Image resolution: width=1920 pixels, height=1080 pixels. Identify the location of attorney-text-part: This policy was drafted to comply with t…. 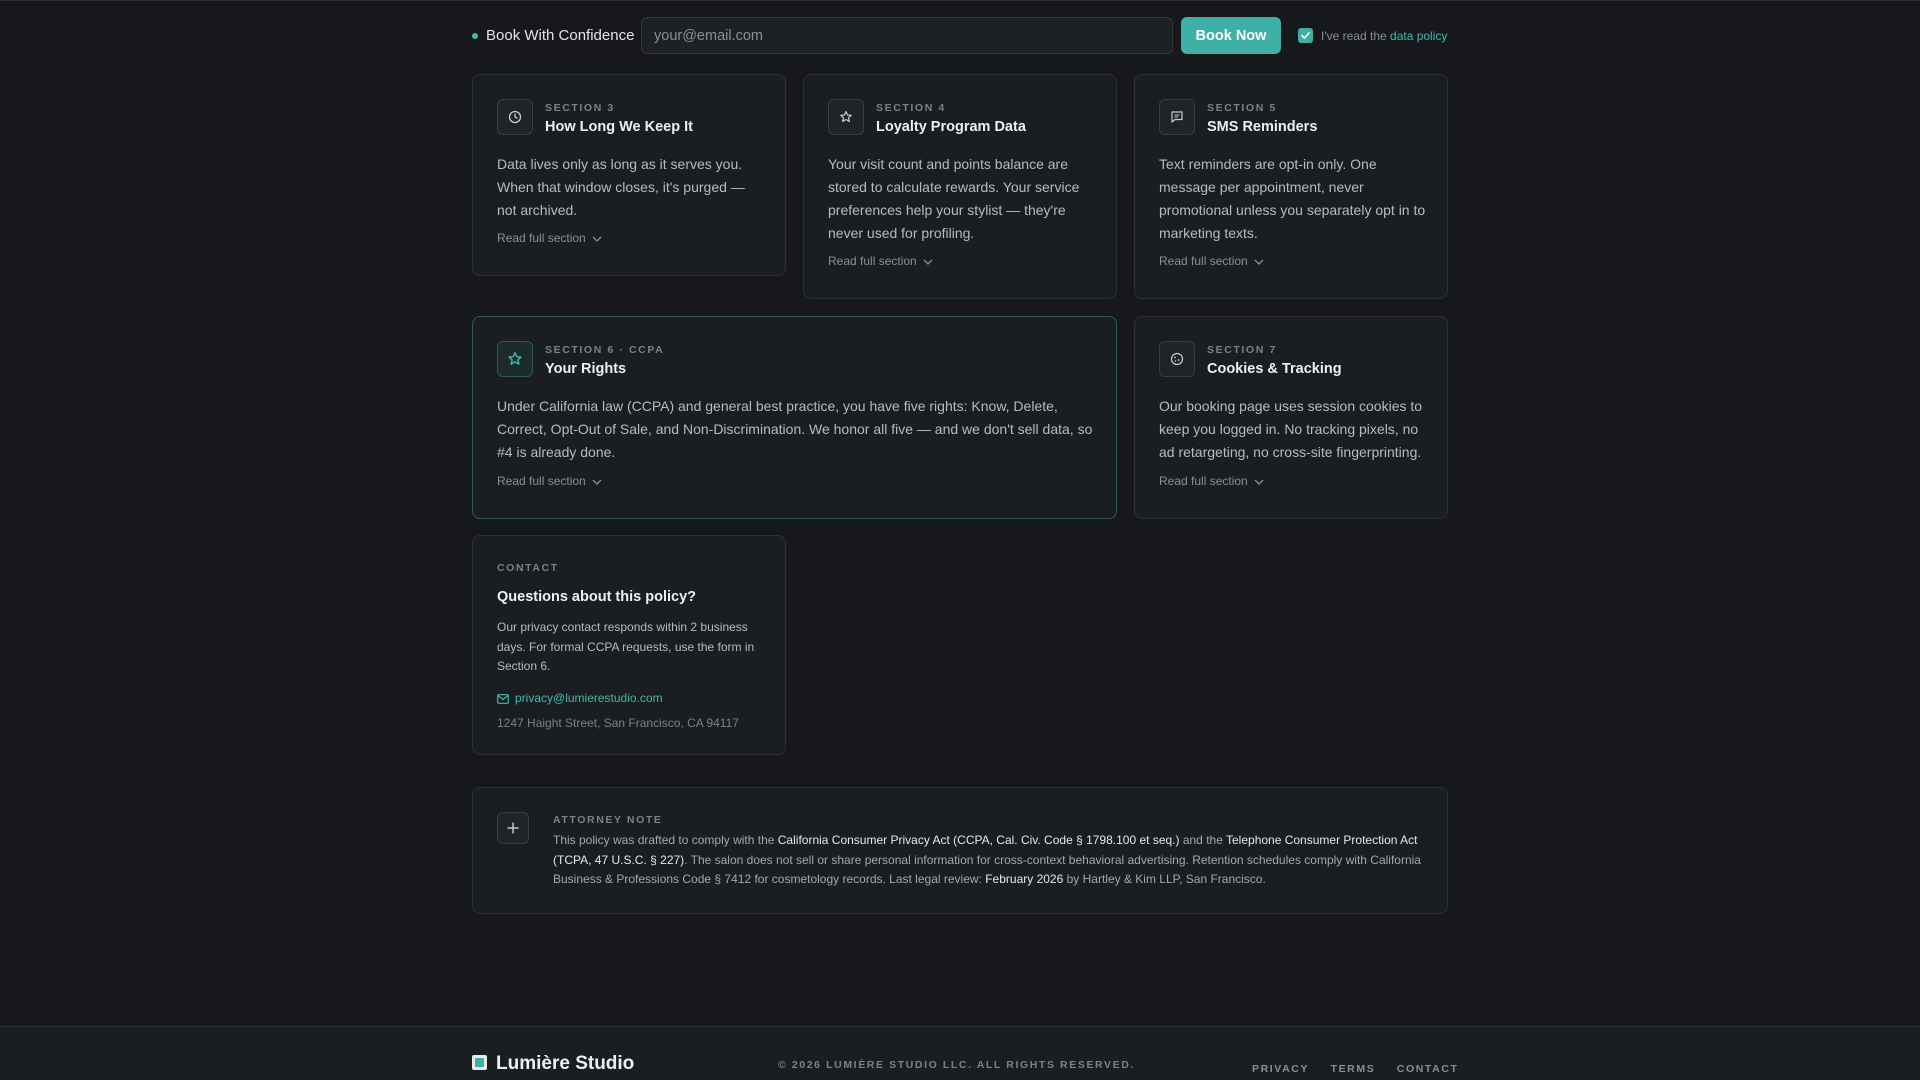
(665, 840).